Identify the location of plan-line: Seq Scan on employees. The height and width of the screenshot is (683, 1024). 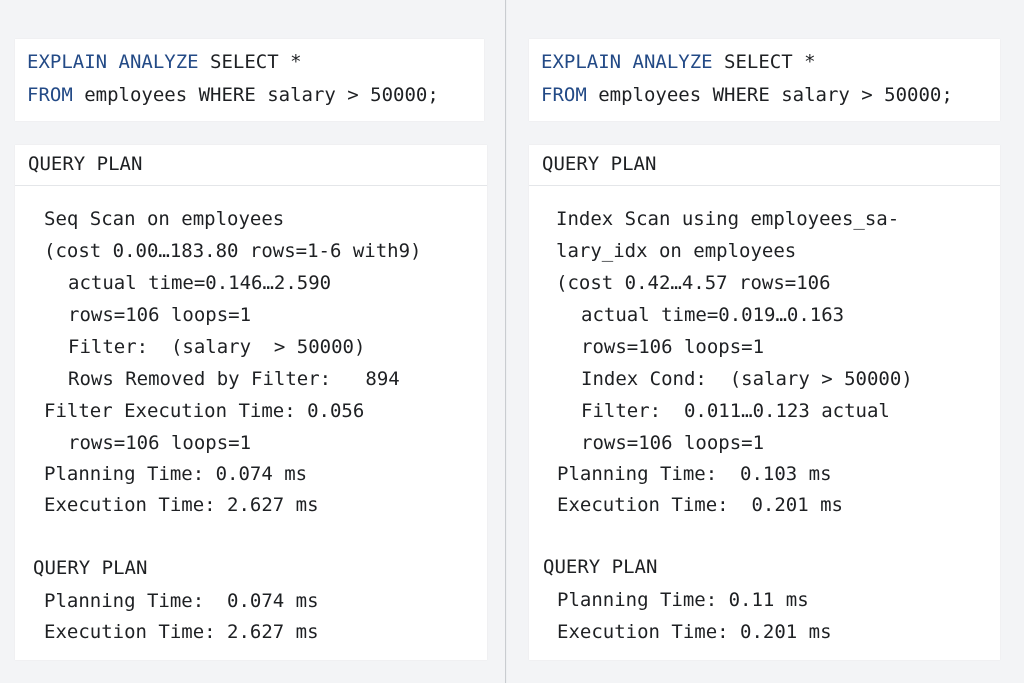
(164, 219).